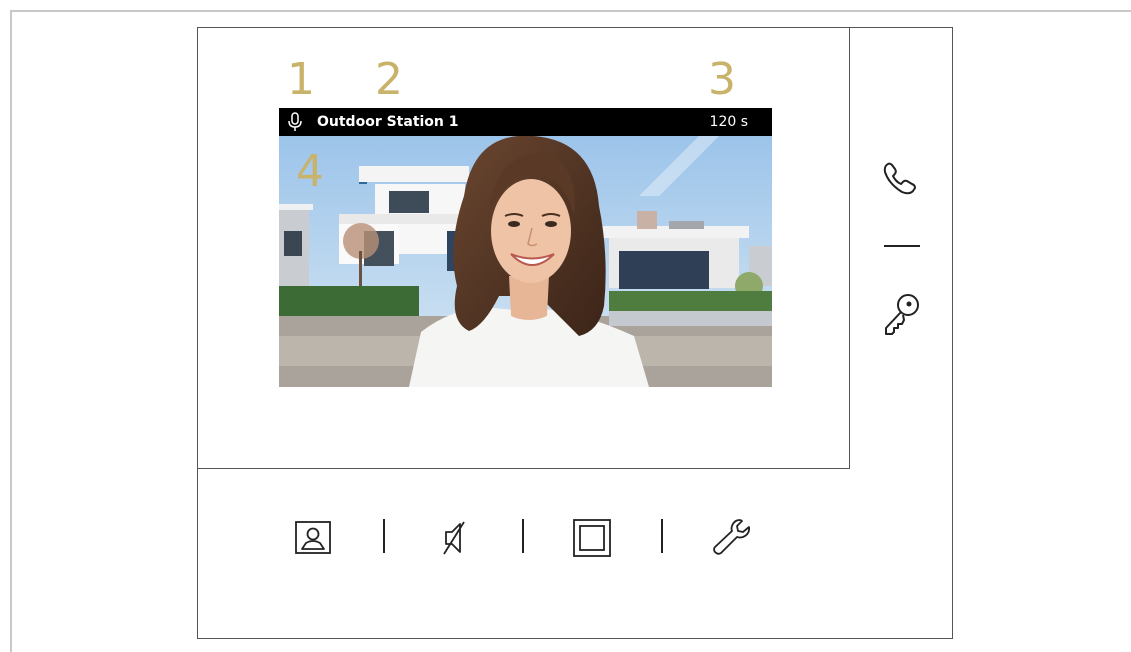  Describe the element at coordinates (301, 79) in the screenshot. I see `callout-1: 1` at that location.